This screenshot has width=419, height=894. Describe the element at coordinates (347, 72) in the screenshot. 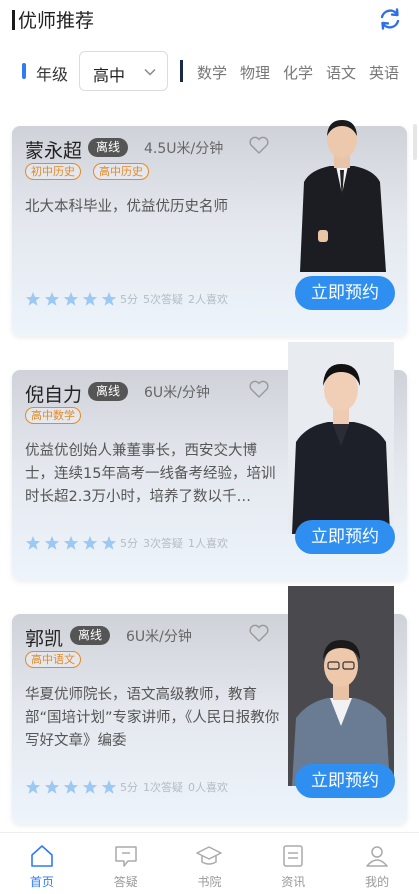

I see `subject-tab-chinese: 语文` at that location.